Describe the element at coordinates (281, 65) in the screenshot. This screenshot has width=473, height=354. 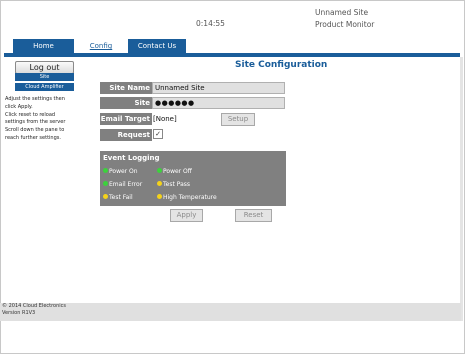
I see `page-title: Site Configuration` at that location.